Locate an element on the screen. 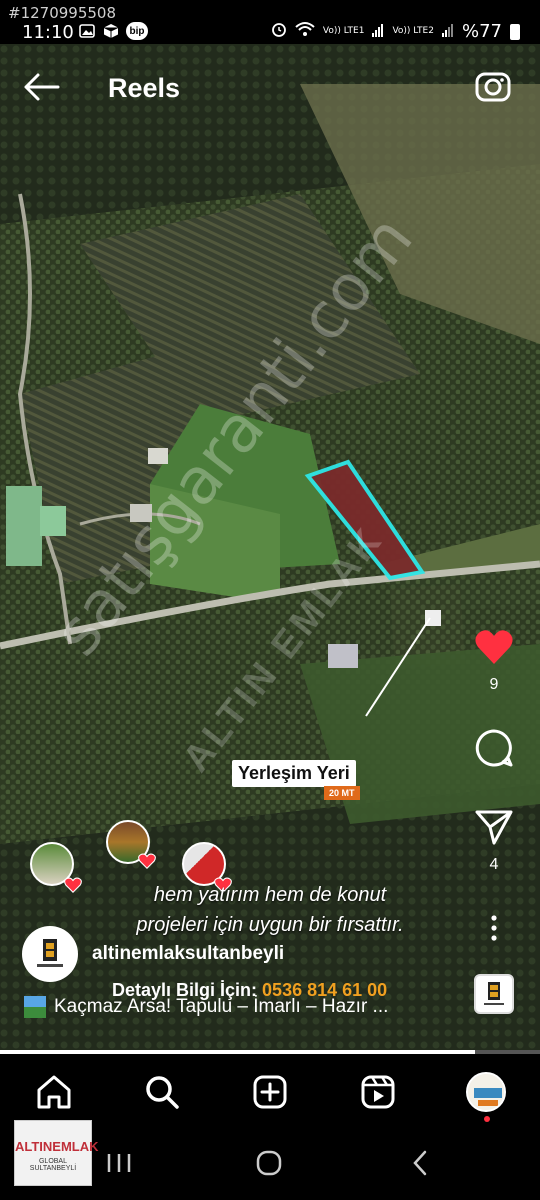  logo-sub: GLOBAL SULTANBEYLİ is located at coordinates (53, 1165).